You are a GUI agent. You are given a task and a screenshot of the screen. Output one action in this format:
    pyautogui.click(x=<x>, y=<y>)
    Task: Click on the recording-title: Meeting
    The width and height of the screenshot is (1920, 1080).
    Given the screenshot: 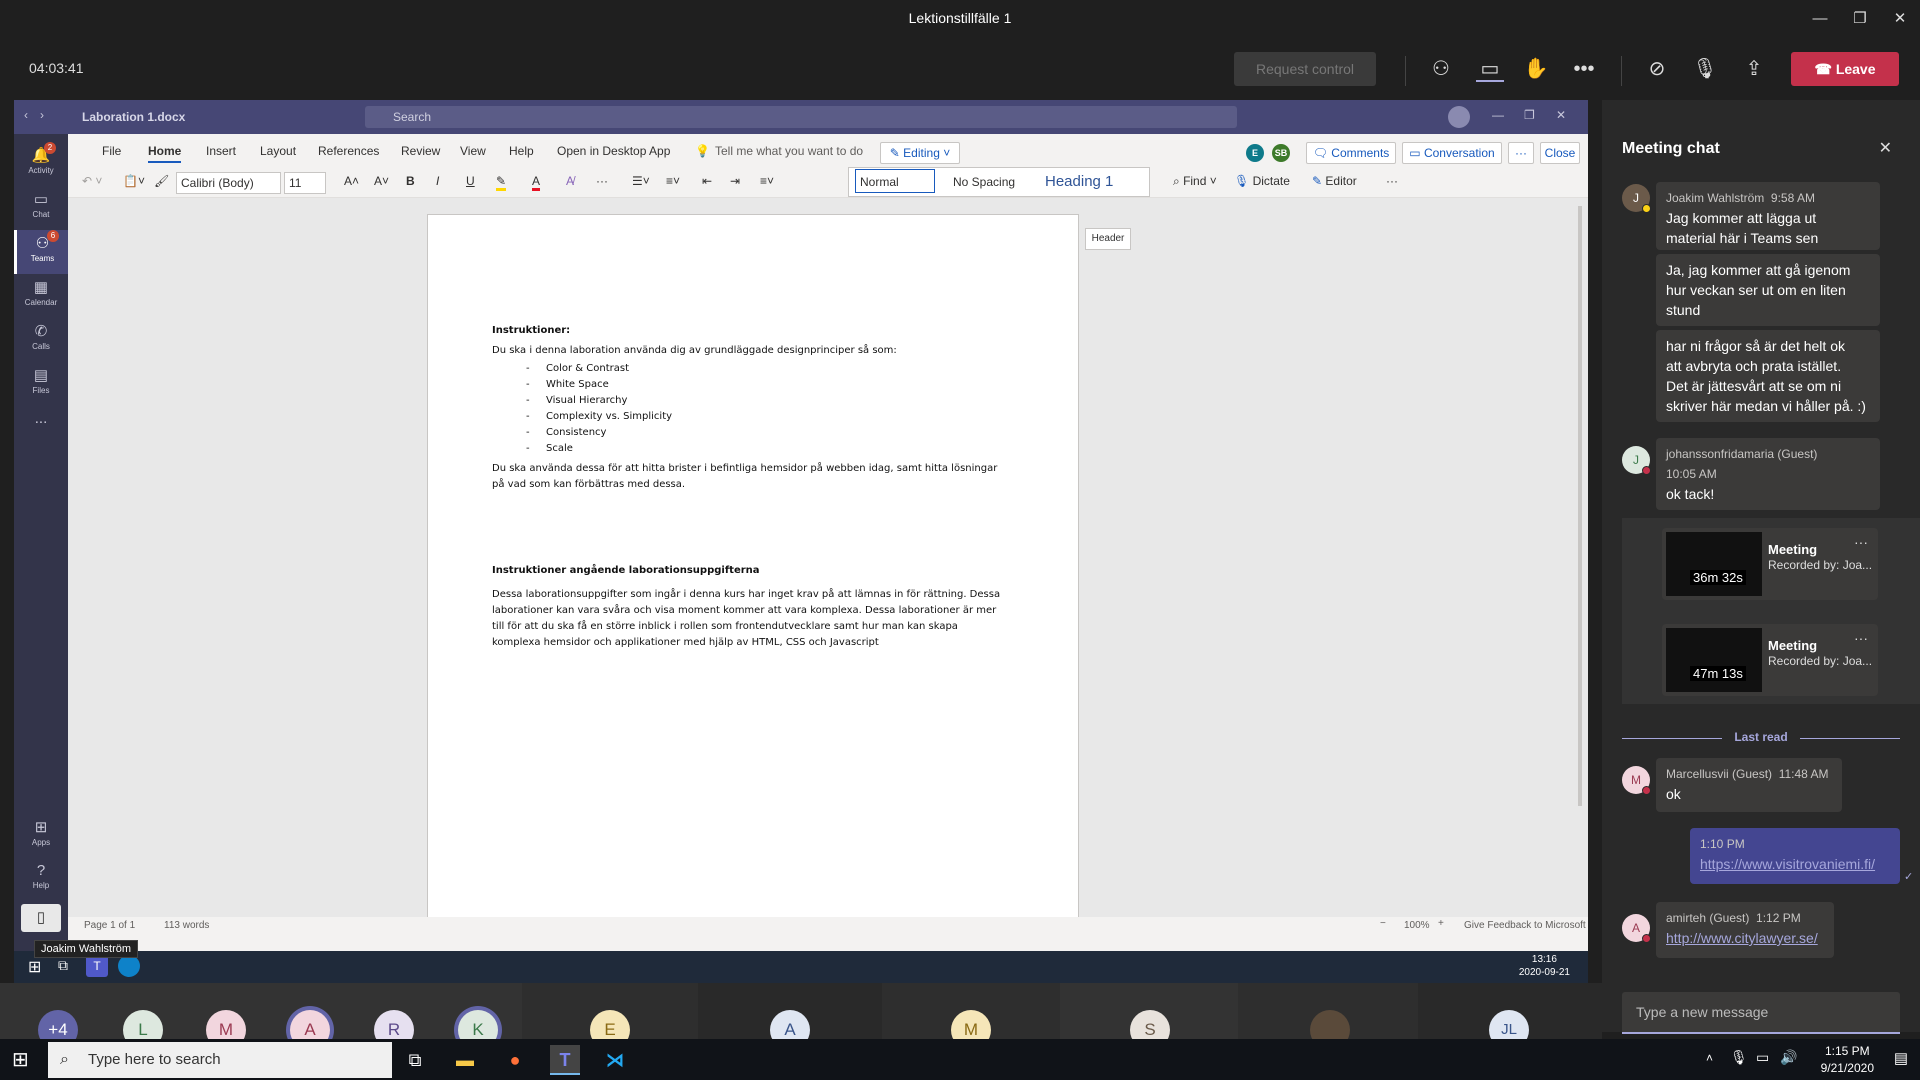 What is the action you would take?
    pyautogui.click(x=1793, y=645)
    